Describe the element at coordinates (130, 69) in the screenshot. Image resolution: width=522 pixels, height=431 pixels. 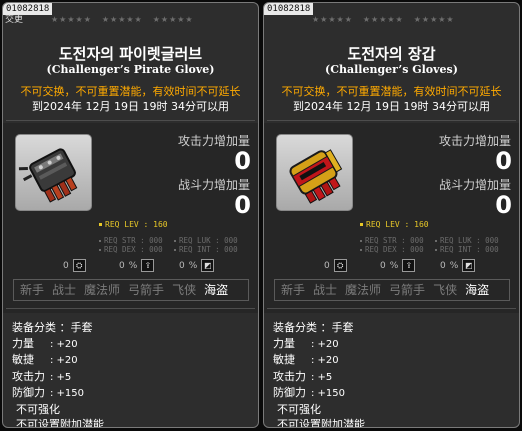
I see `item-name-english: (Challenger’s Pirate Glove)` at that location.